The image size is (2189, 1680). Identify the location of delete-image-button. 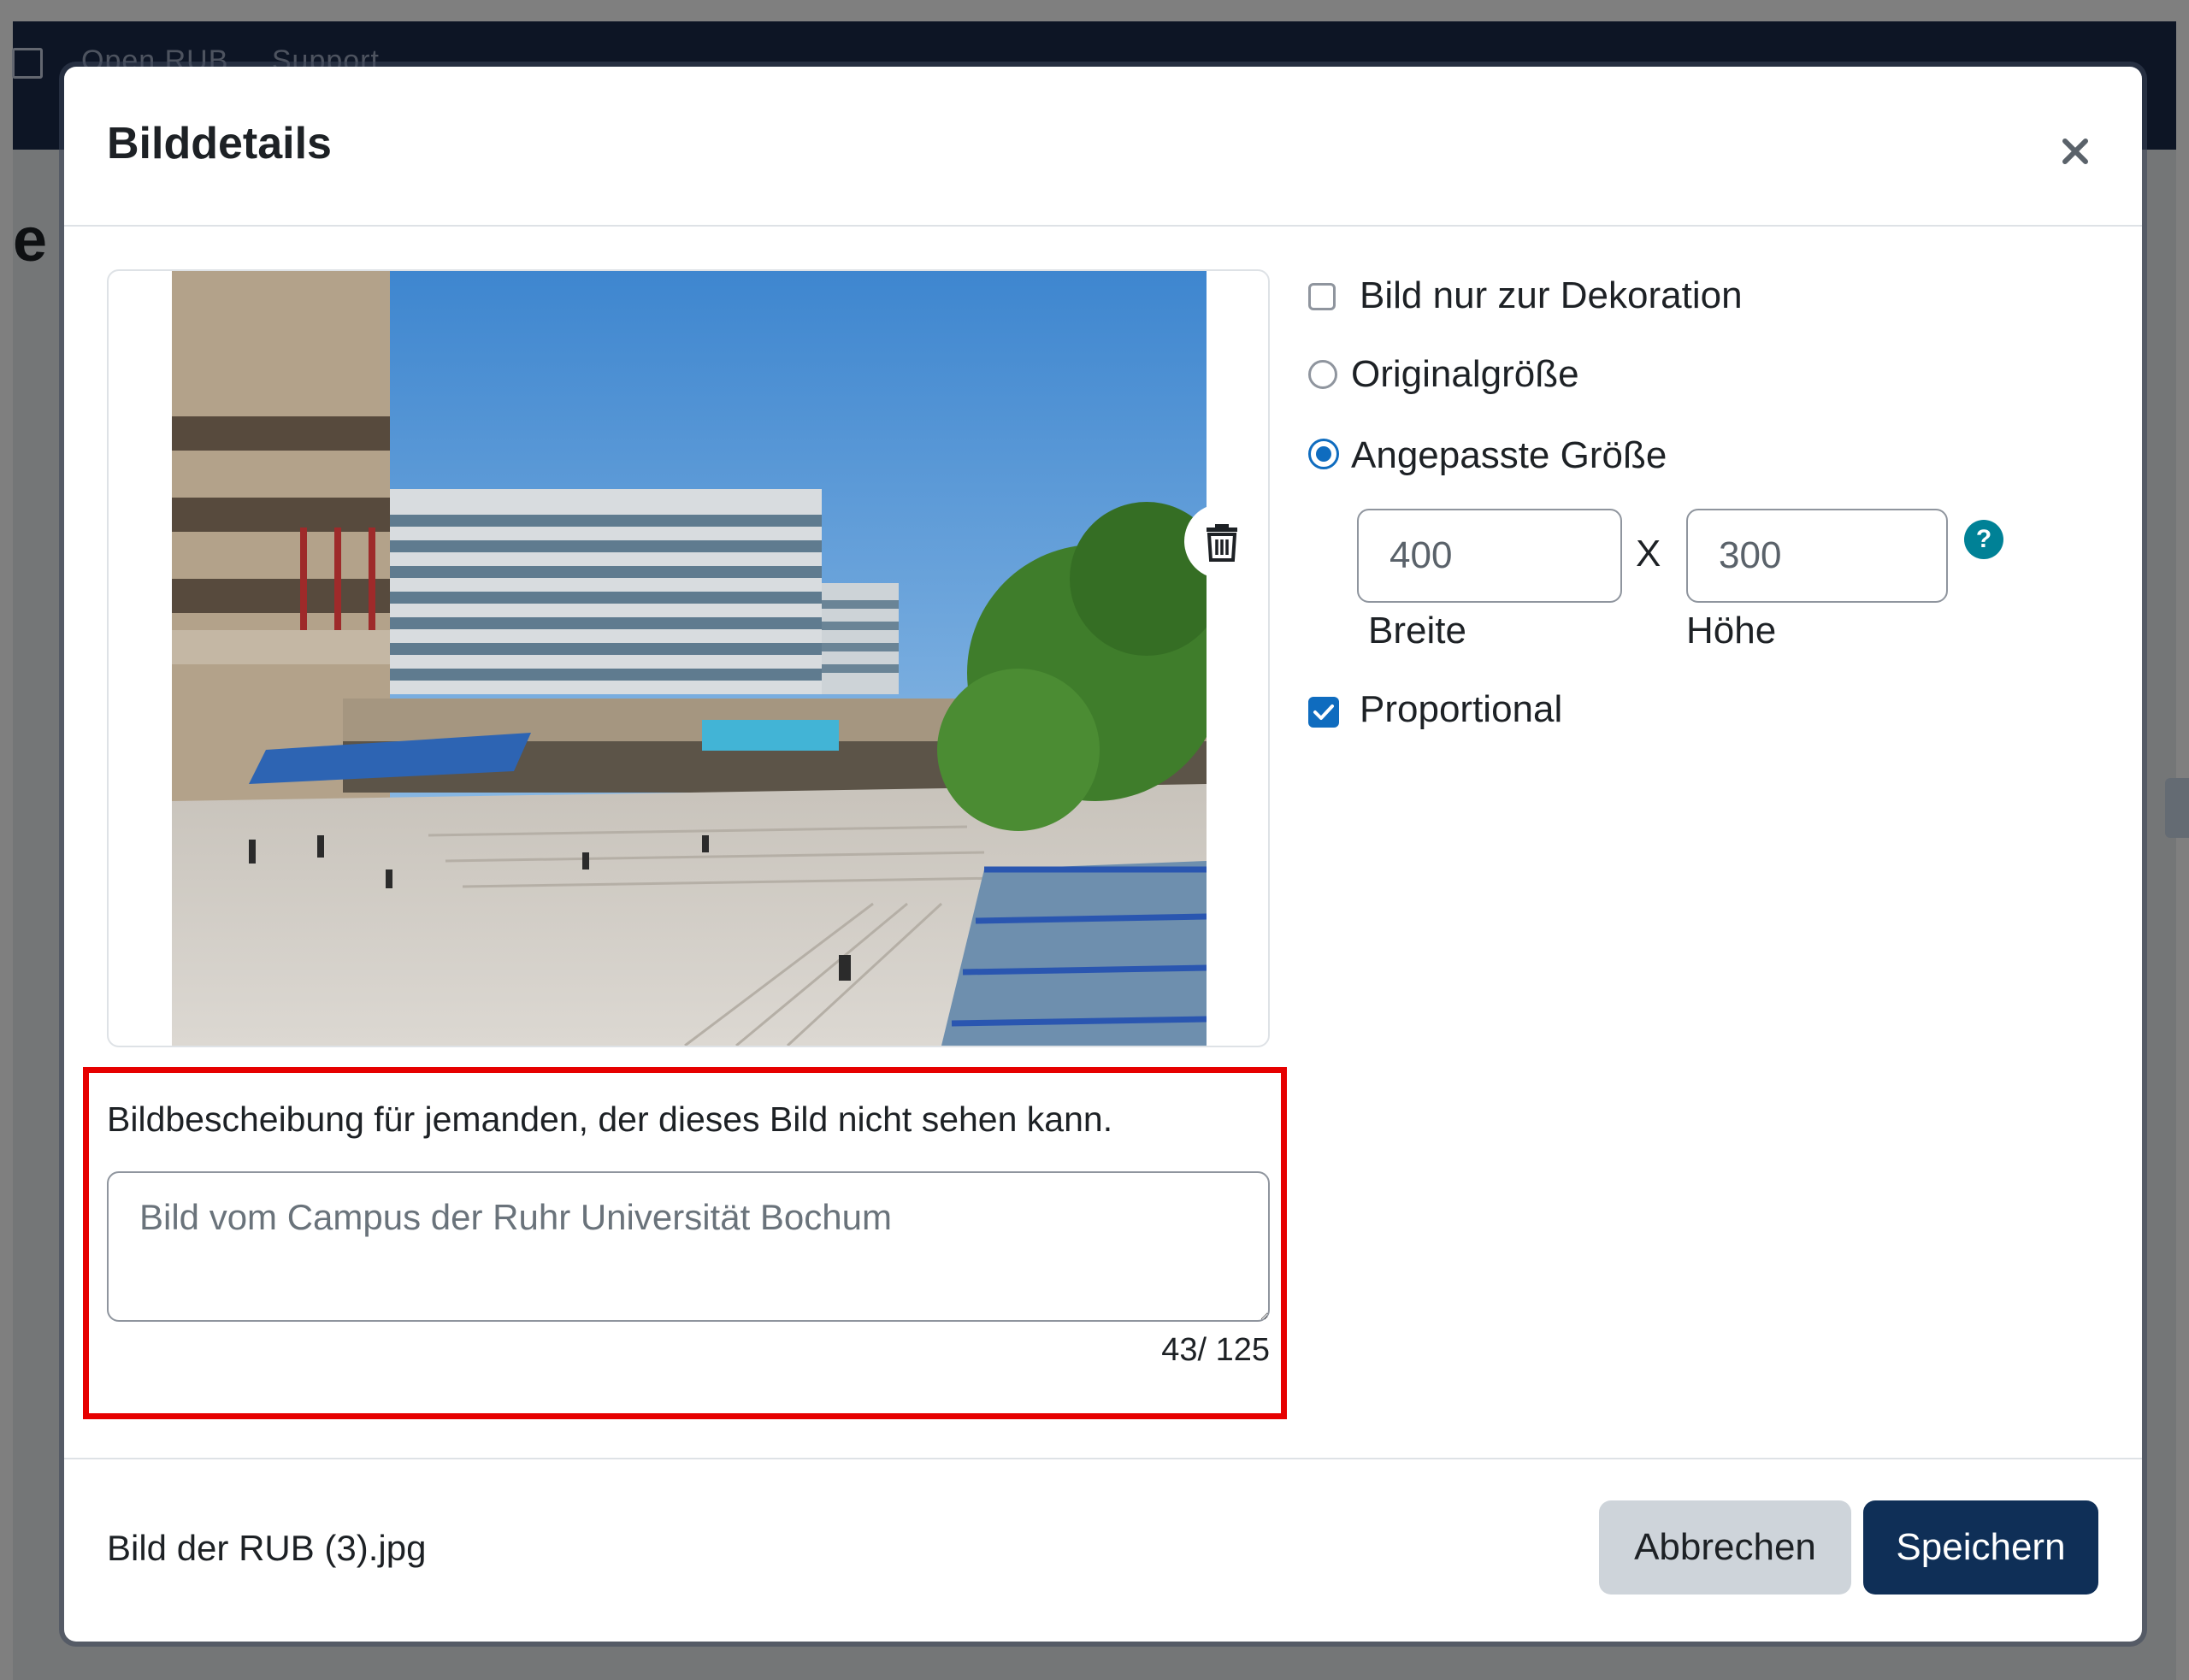
(1222, 542).